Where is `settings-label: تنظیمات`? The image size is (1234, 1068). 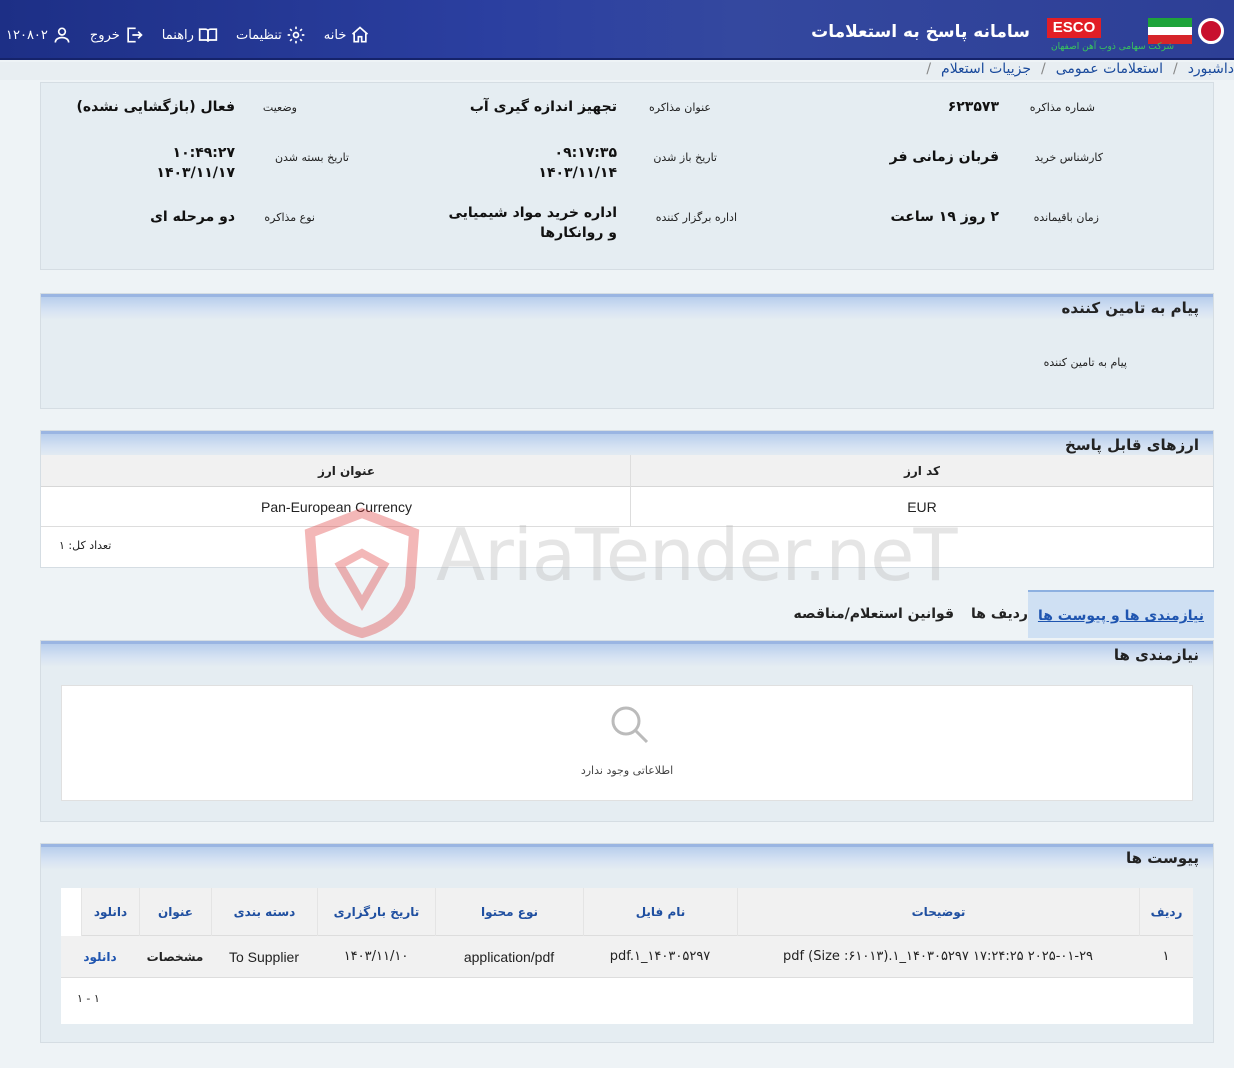 settings-label: تنظیمات is located at coordinates (258, 35).